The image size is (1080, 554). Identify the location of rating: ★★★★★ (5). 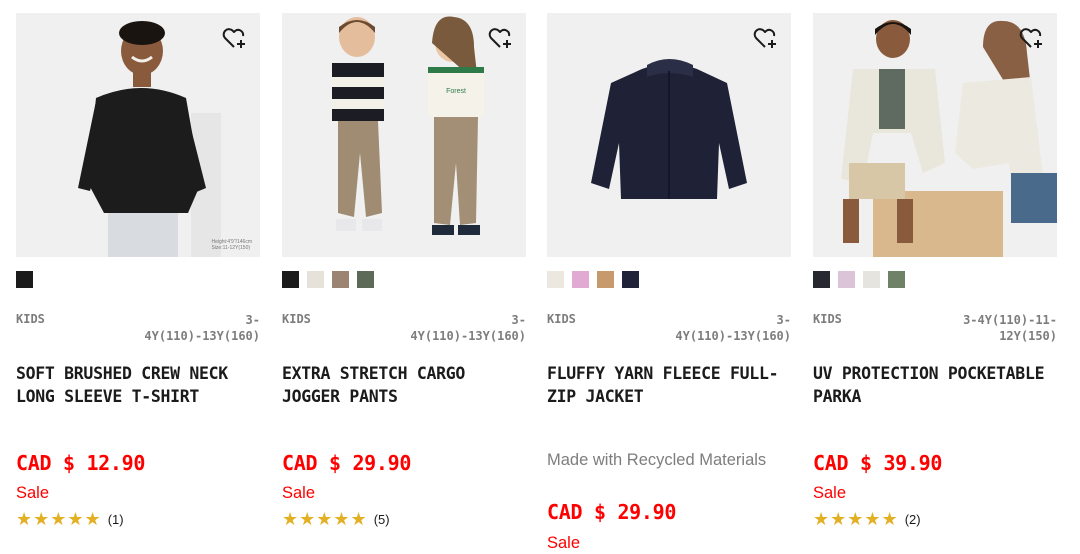
(336, 519).